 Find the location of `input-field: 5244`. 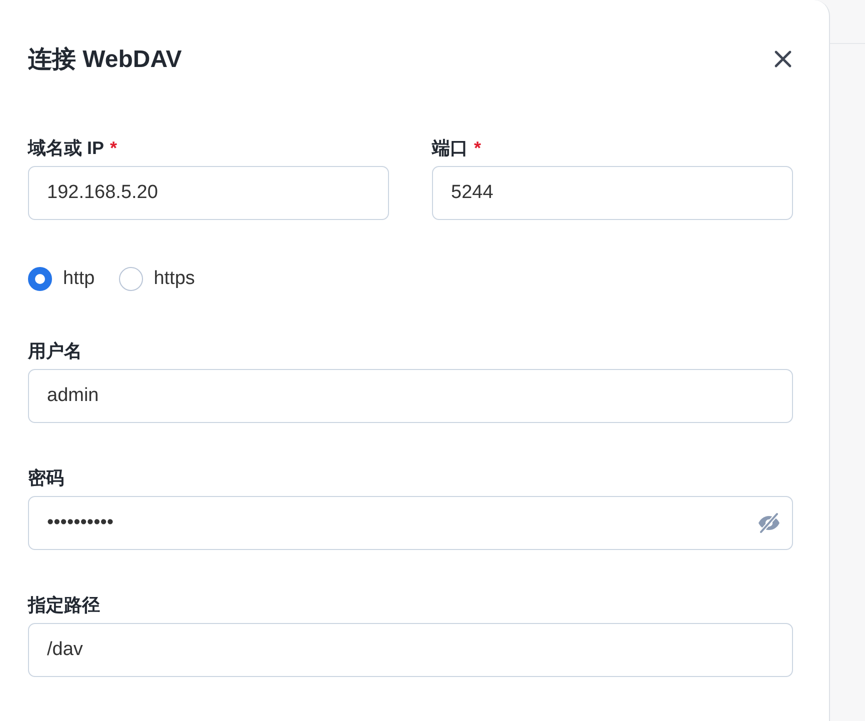

input-field: 5244 is located at coordinates (612, 193).